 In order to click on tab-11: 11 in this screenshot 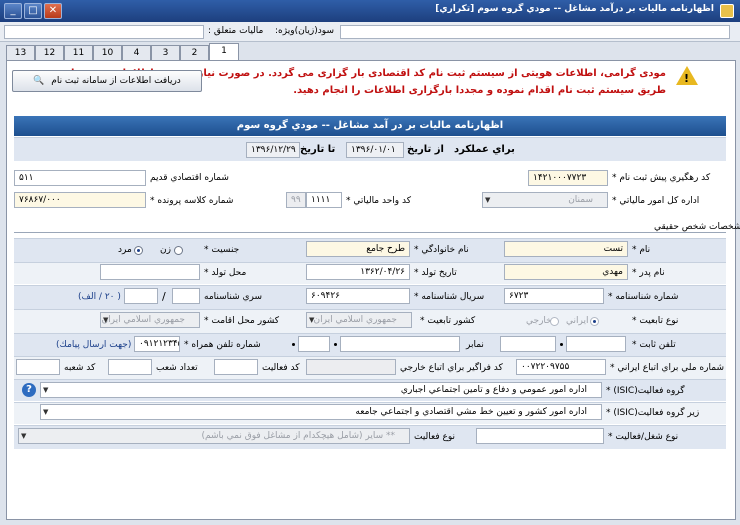, I will do `click(78, 53)`.